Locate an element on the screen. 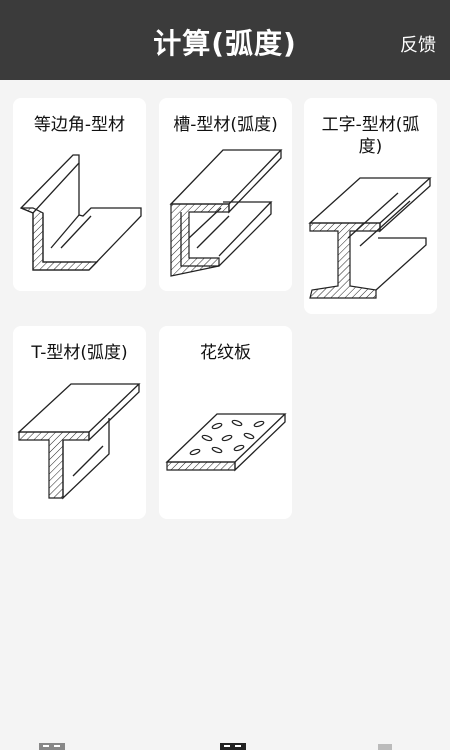 Image resolution: width=450 pixels, height=750 pixels. card-i-beam: 工字-型材(弧度) is located at coordinates (370, 206).